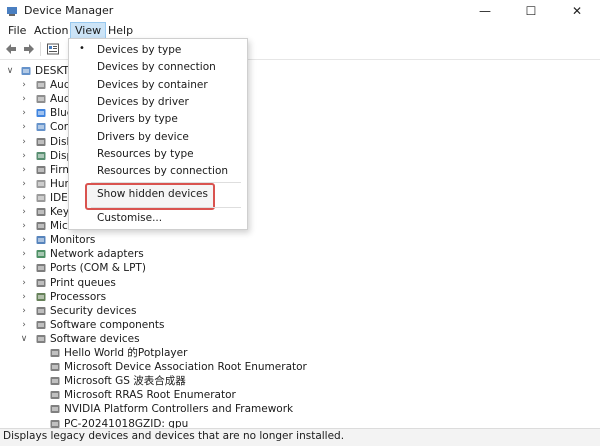 This screenshot has width=600, height=446. I want to click on menu-view: View, so click(88, 30).